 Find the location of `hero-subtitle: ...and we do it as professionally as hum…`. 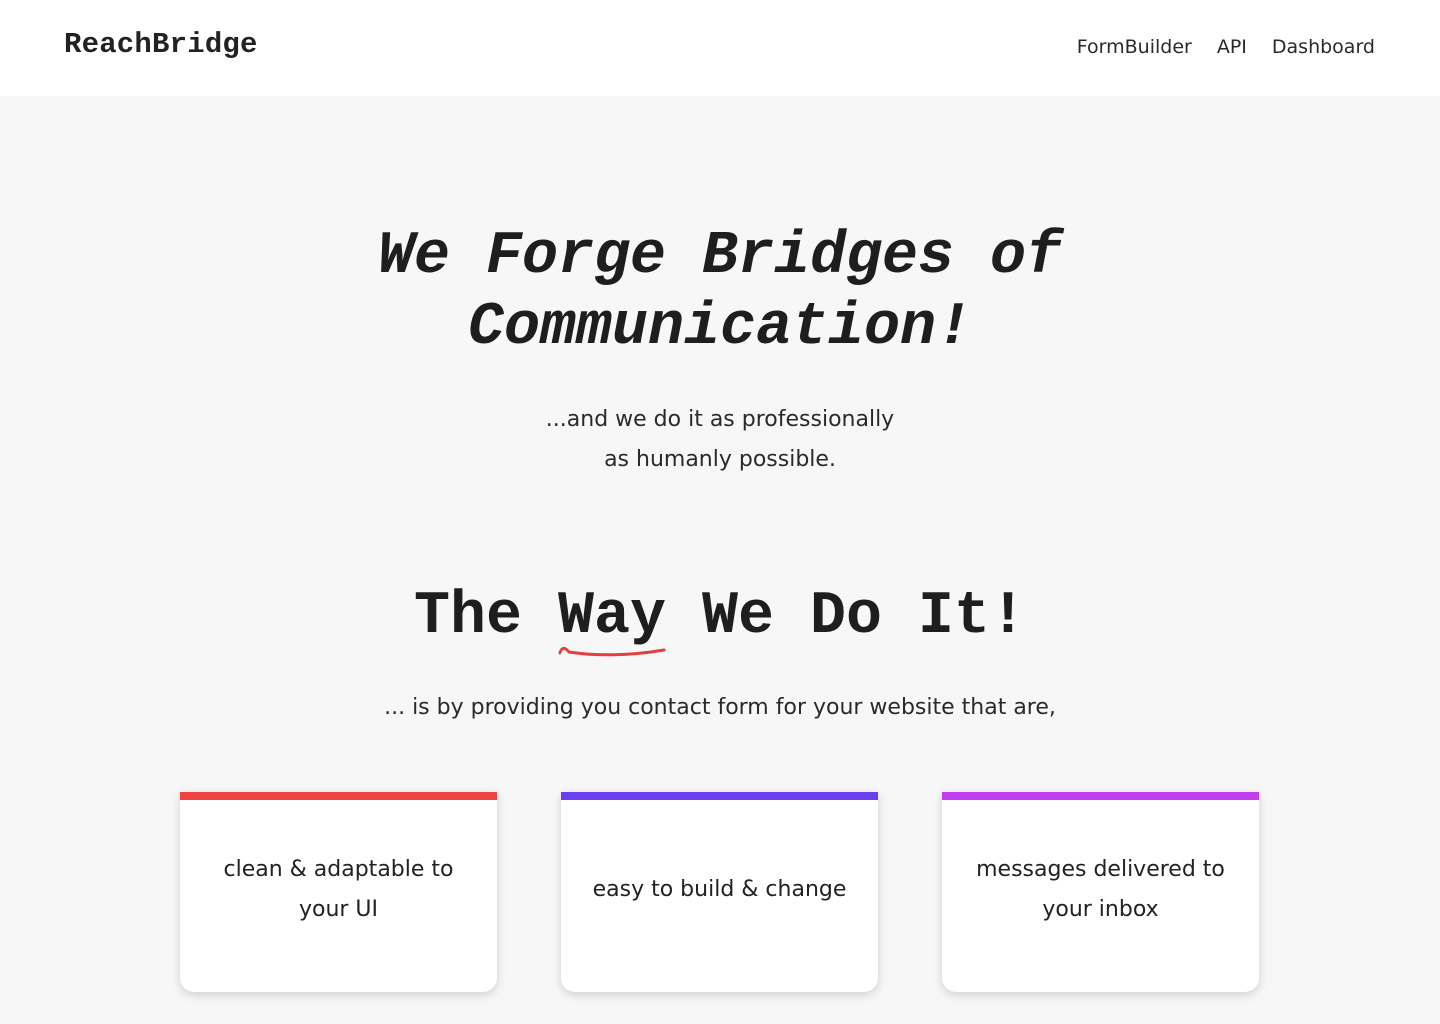

hero-subtitle: ...and we do it as professionally as hum… is located at coordinates (720, 440).